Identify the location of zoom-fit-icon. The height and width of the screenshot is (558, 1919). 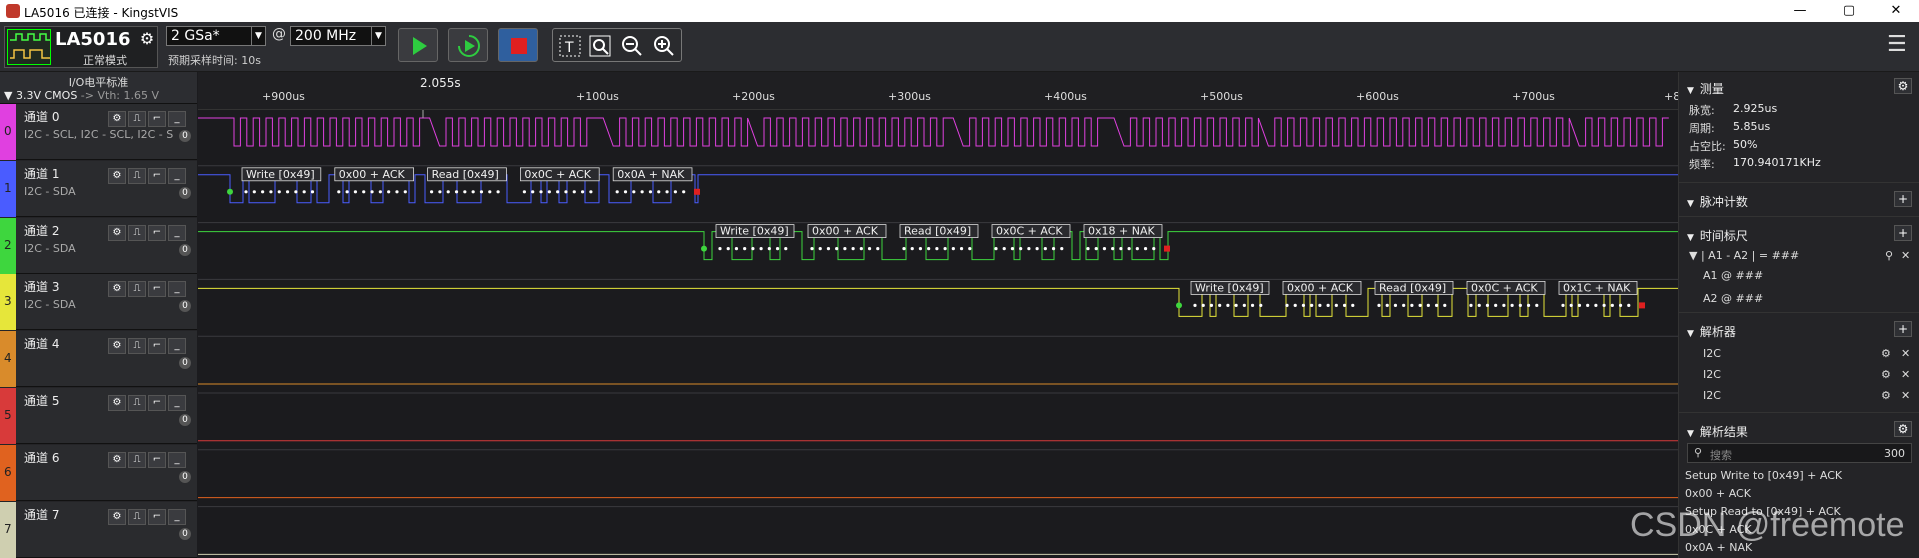
(600, 46).